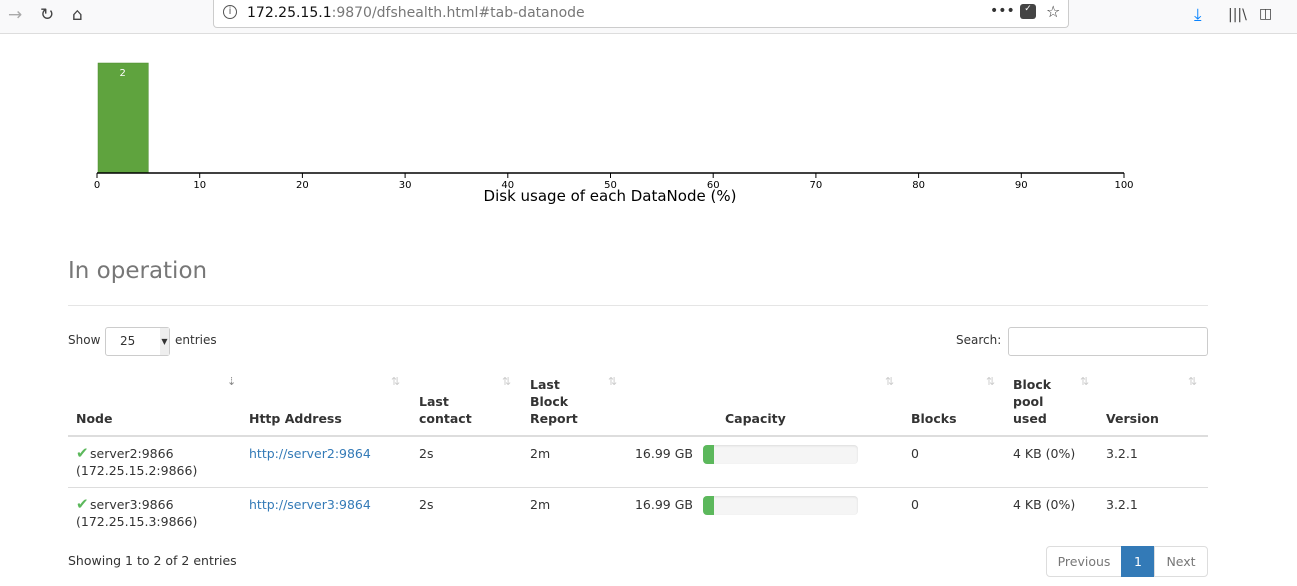  Describe the element at coordinates (1043, 401) in the screenshot. I see `block-pool-used-header: Block pool used` at that location.